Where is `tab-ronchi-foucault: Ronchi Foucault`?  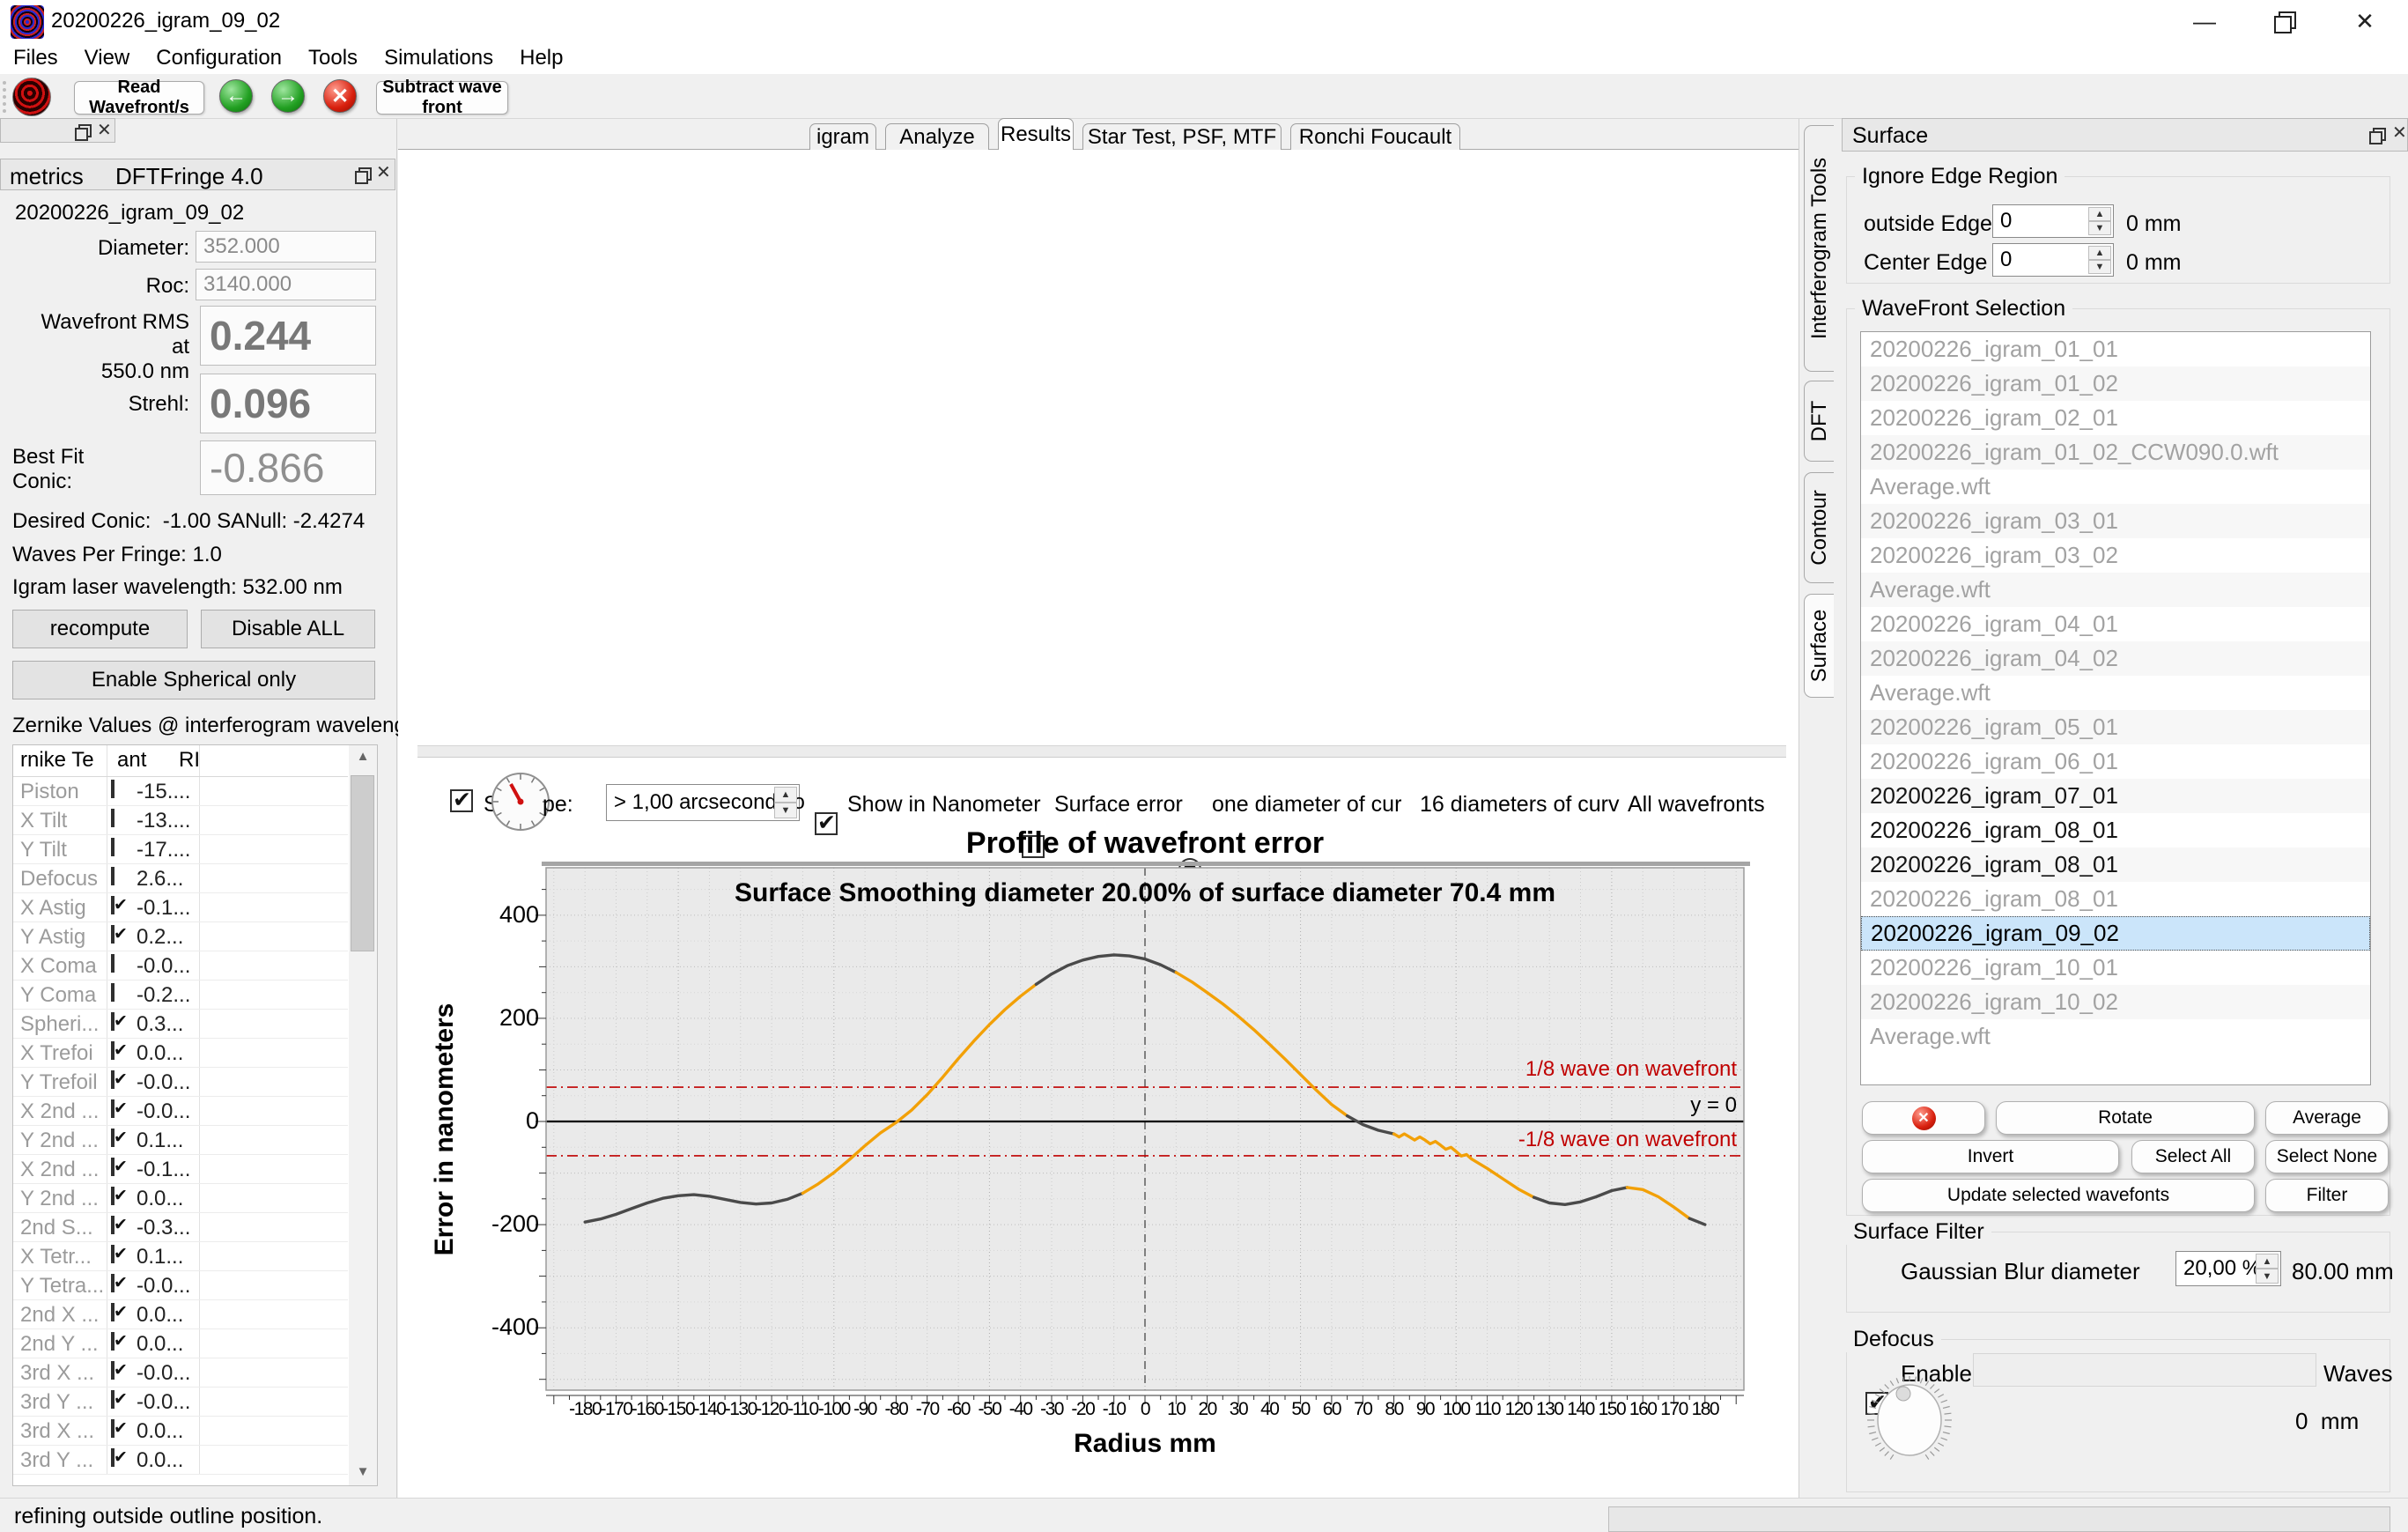 tab-ronchi-foucault: Ronchi Foucault is located at coordinates (1375, 136).